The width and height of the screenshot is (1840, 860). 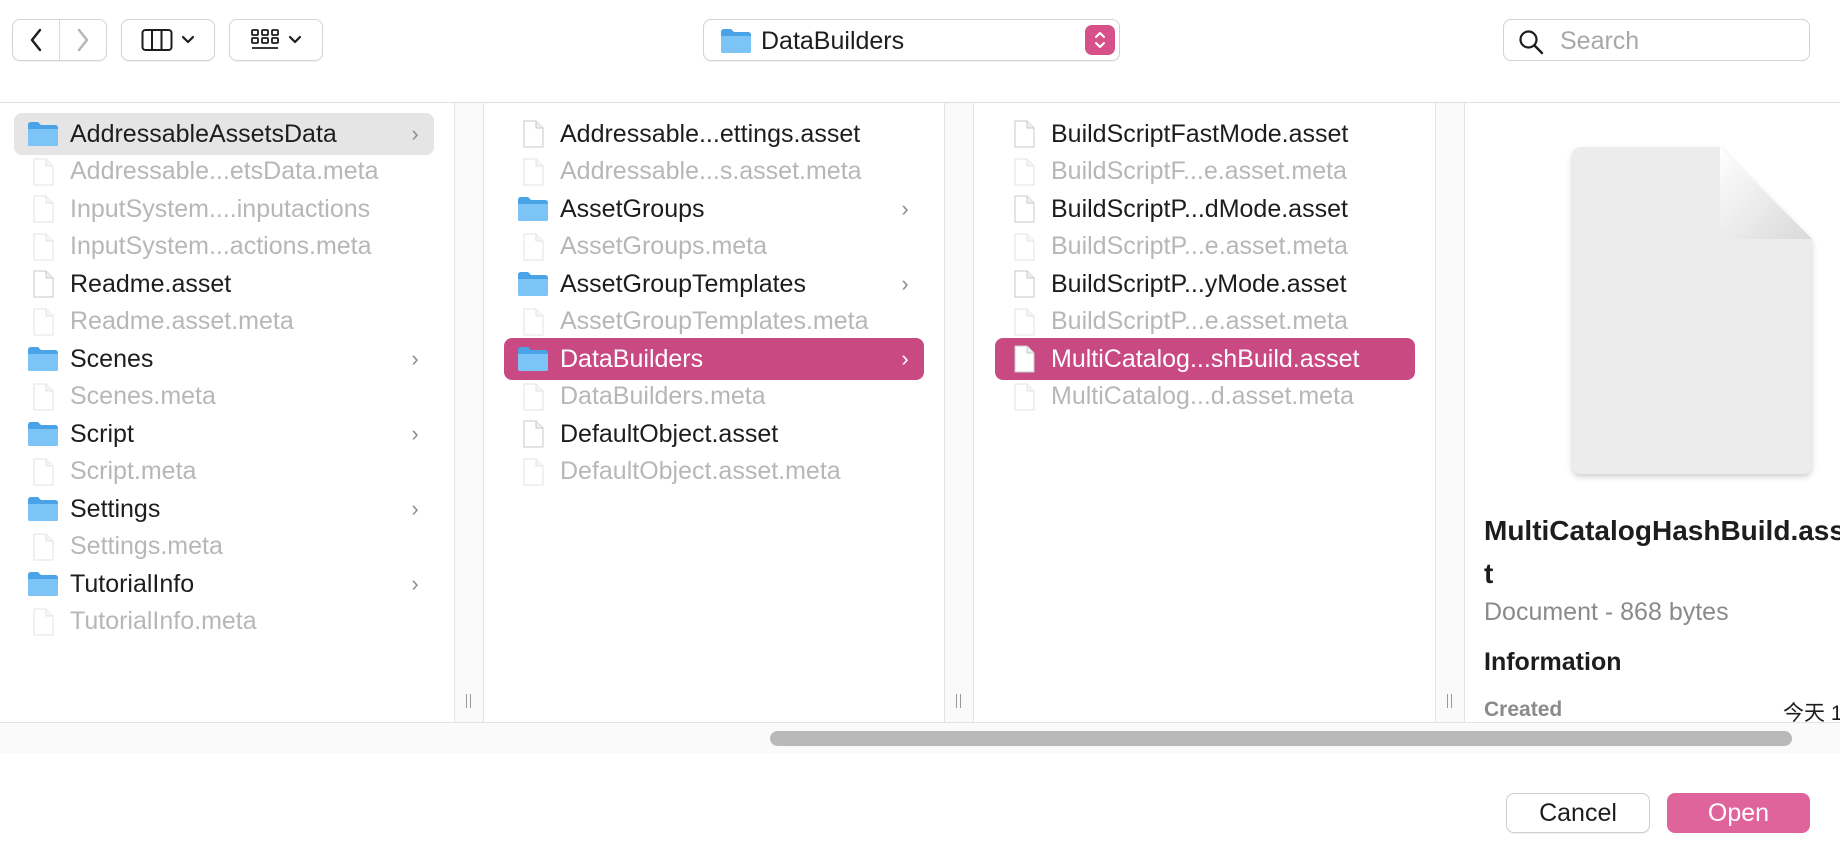 I want to click on item-label: MultiCatalog...d.asset.meta, so click(x=1202, y=396).